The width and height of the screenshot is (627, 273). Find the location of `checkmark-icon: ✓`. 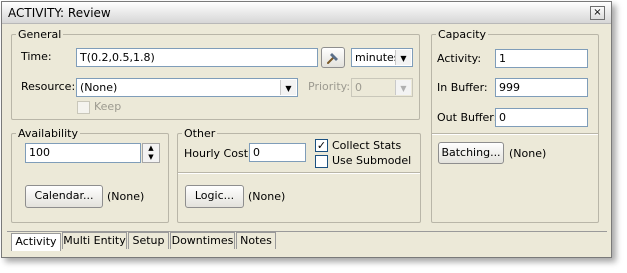

checkmark-icon: ✓ is located at coordinates (321, 145).